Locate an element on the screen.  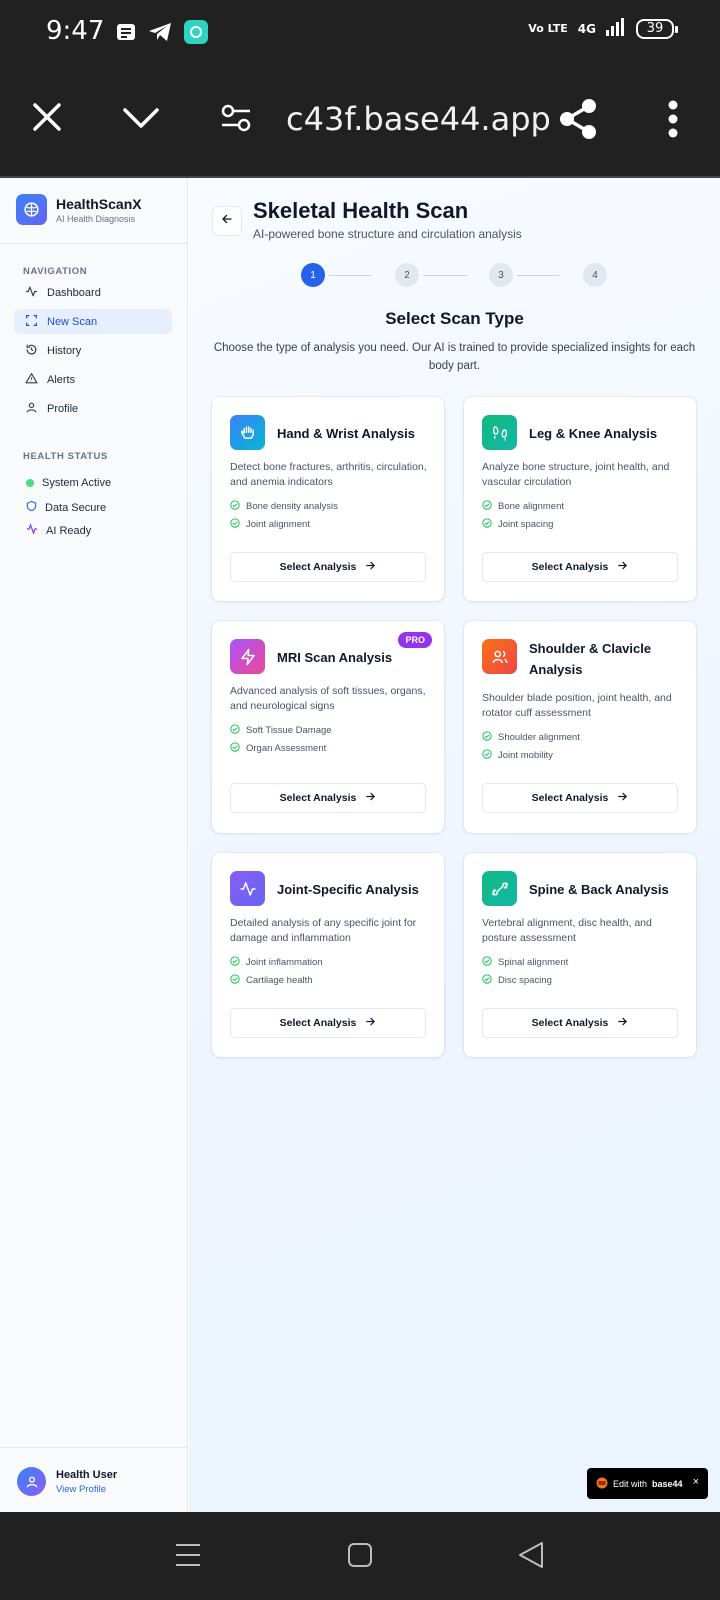
network-type: 4G is located at coordinates (586, 29).